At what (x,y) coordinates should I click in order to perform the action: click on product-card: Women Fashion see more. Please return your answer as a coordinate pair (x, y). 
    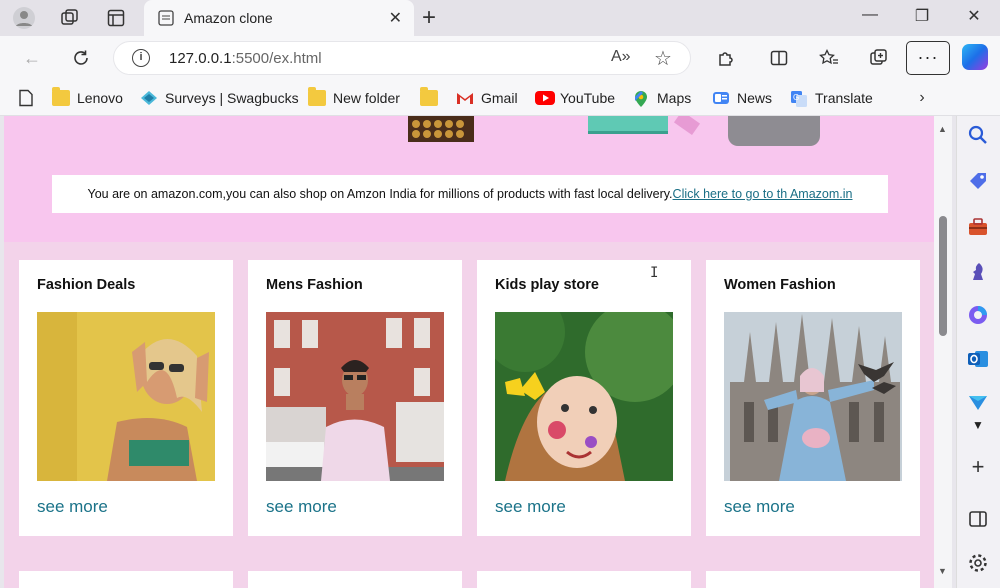
    Looking at the image, I should click on (813, 398).